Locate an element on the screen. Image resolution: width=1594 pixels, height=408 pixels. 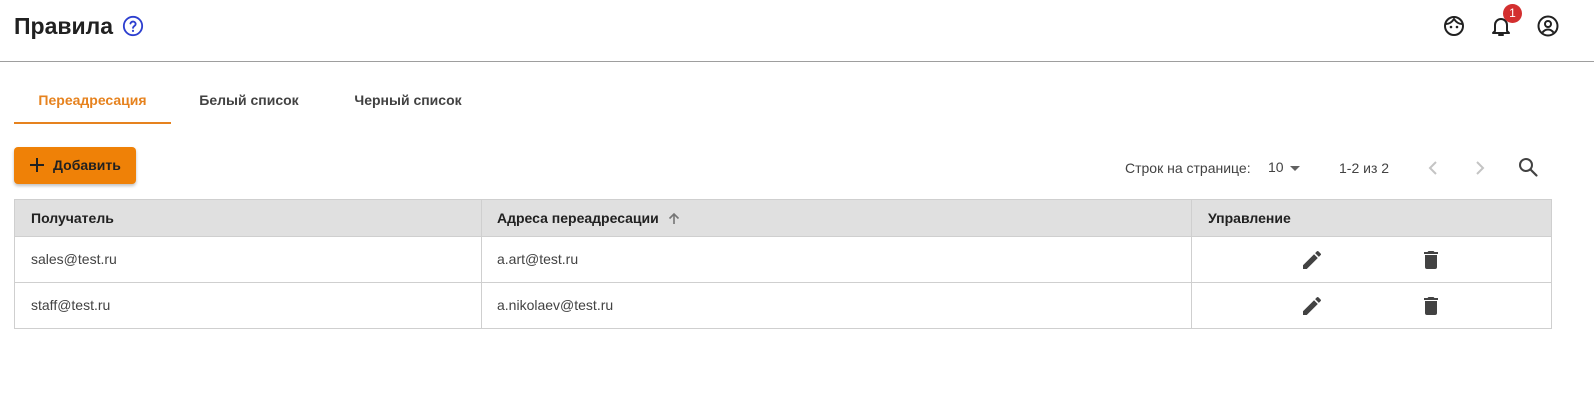
caret-down-icon is located at coordinates (1295, 168).